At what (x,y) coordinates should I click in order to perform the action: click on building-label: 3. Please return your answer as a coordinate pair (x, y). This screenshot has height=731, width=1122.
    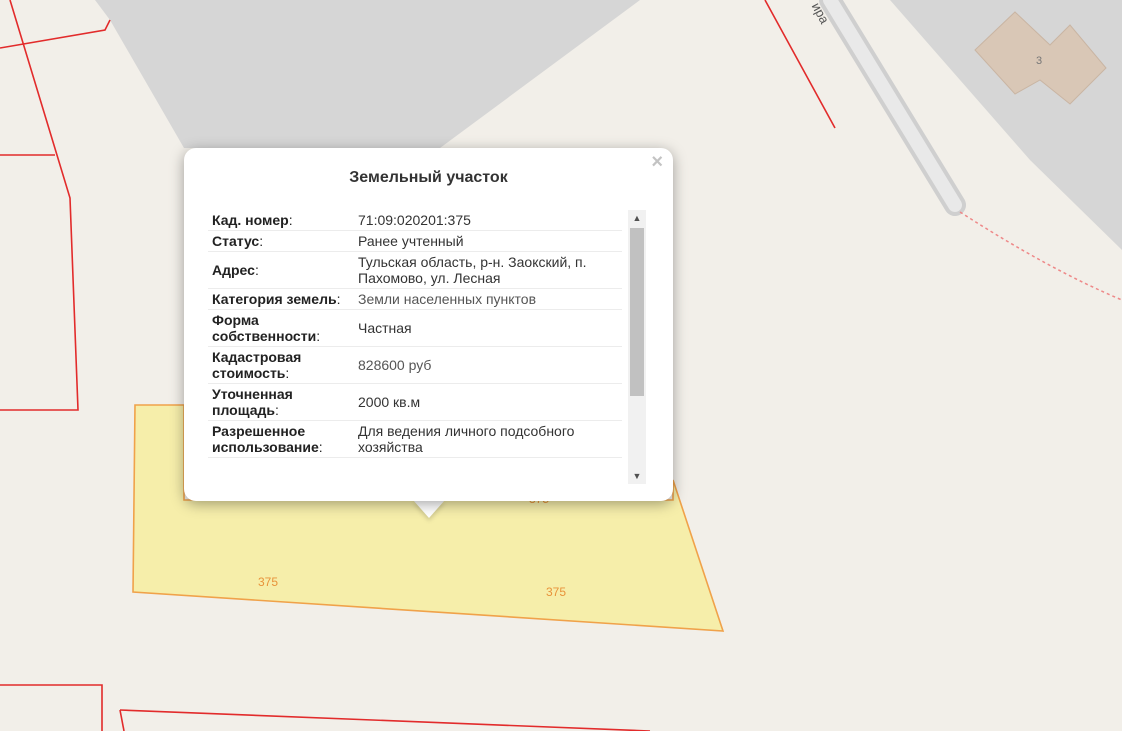
    Looking at the image, I should click on (1039, 61).